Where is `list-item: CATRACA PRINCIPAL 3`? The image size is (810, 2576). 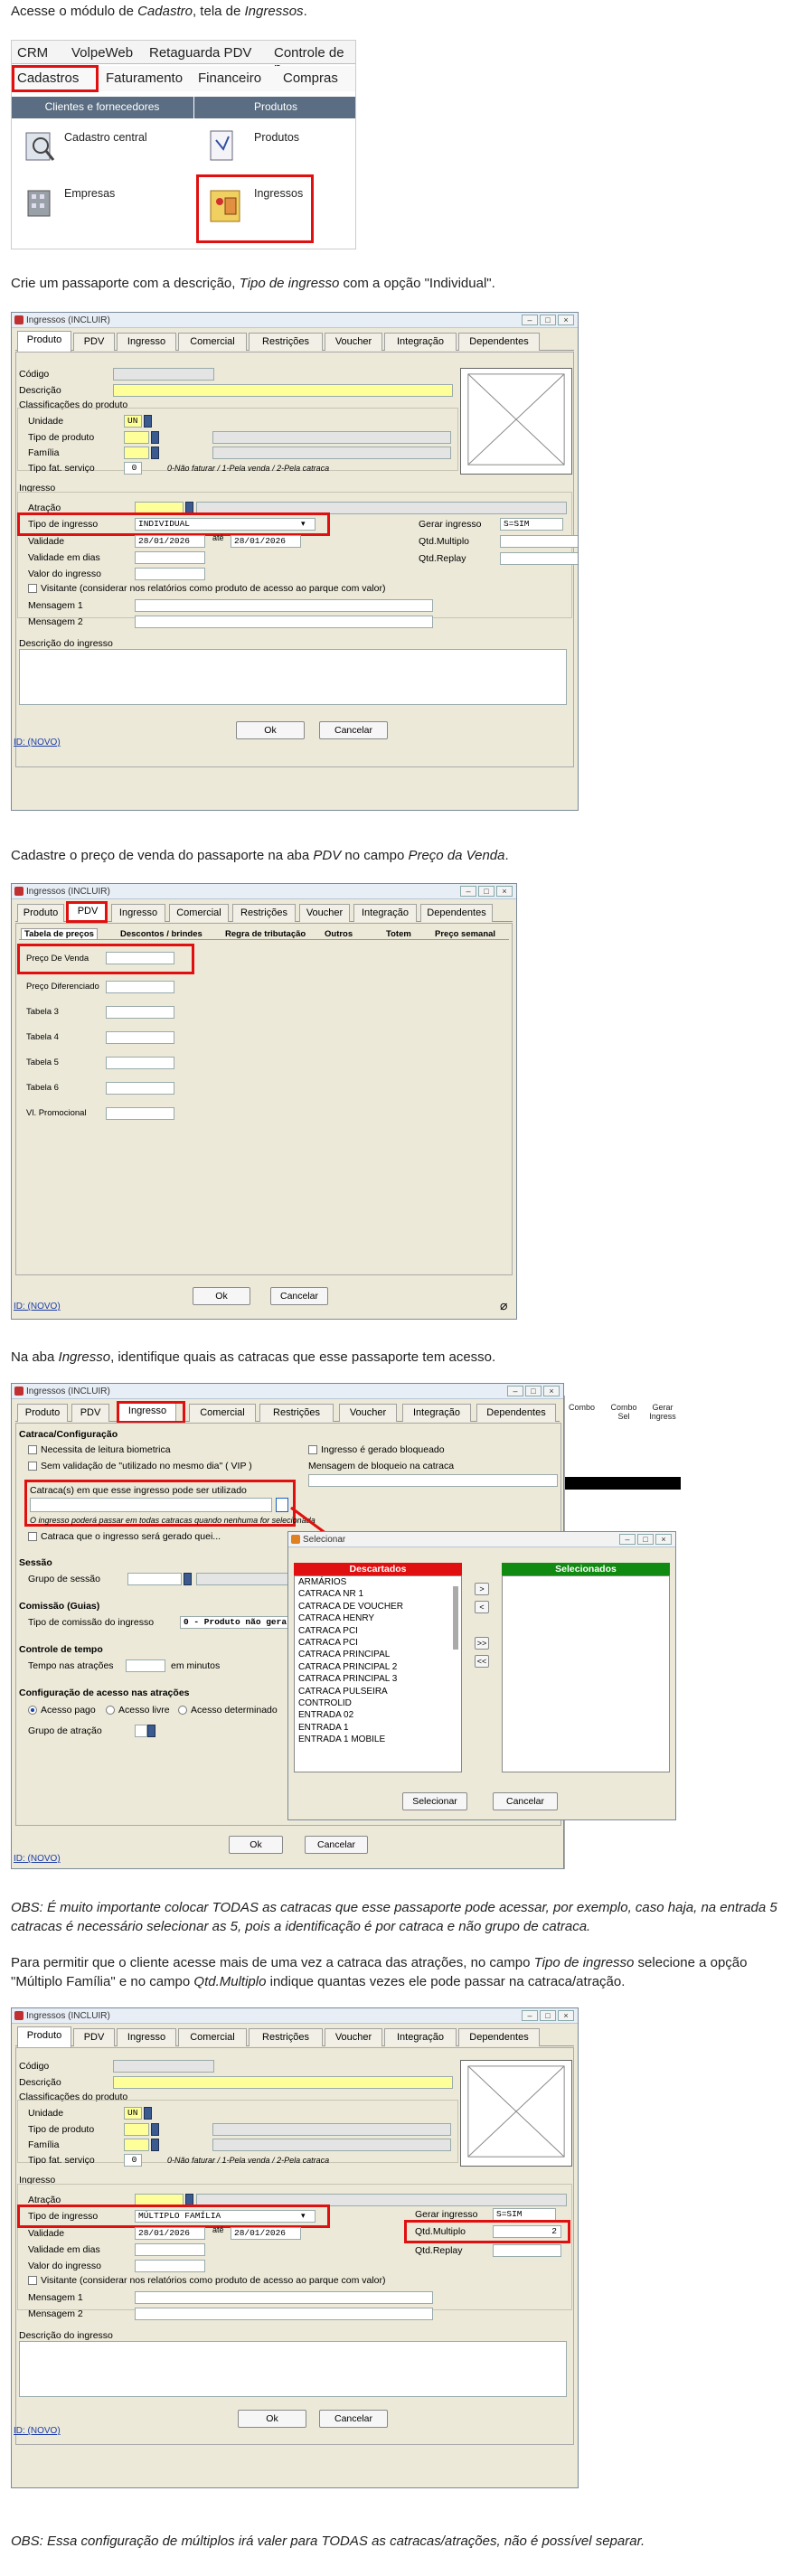
list-item: CATRACA PRINCIPAL 3 is located at coordinates (379, 1679).